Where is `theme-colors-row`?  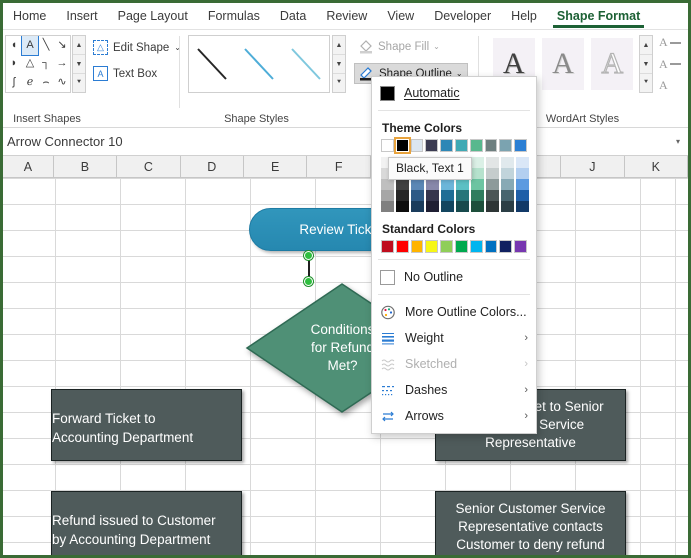 theme-colors-row is located at coordinates (454, 145).